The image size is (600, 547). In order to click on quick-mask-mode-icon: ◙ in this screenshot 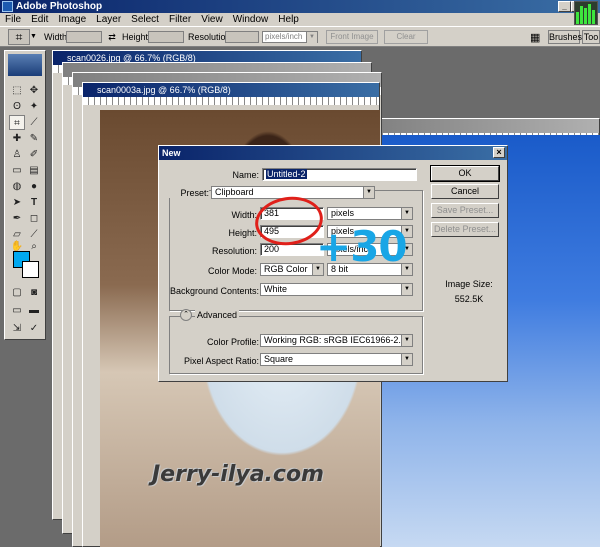, I will do `click(34, 292)`.